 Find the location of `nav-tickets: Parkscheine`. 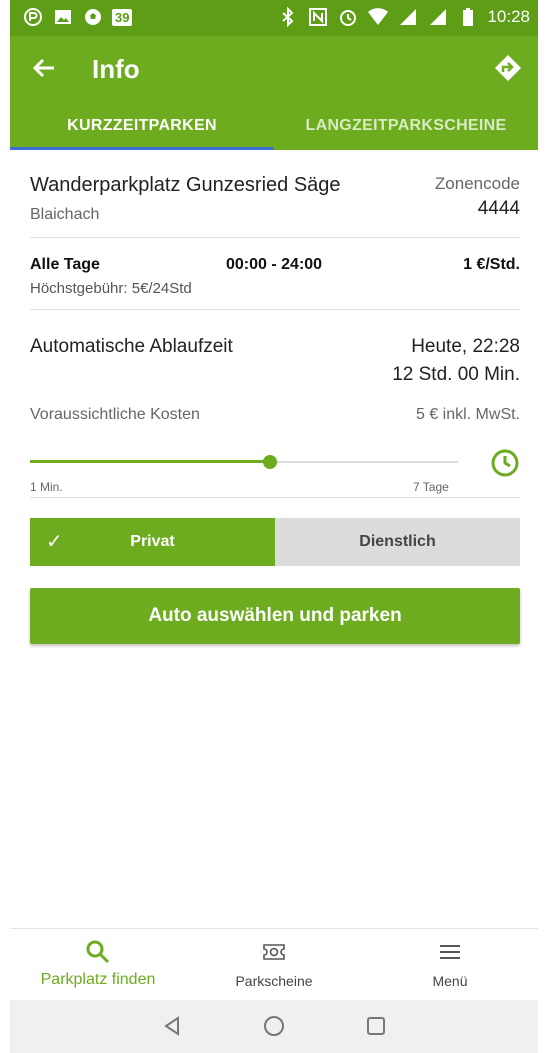

nav-tickets: Parkscheine is located at coordinates (274, 964).